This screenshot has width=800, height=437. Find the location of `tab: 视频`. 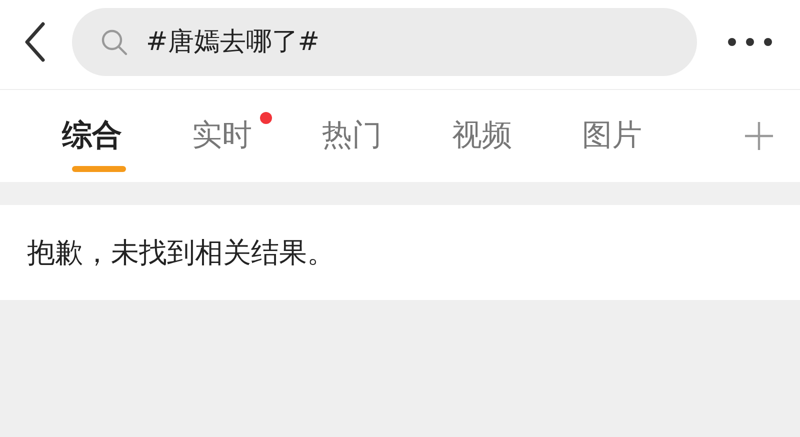

tab: 视频 is located at coordinates (517, 136).